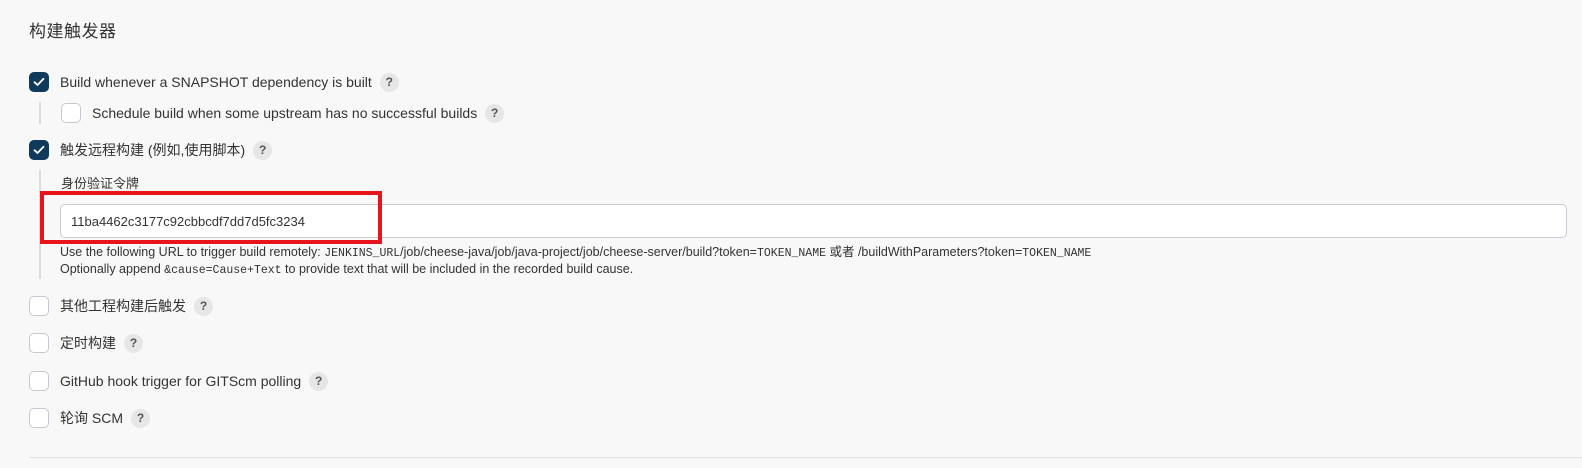  What do you see at coordinates (805, 457) in the screenshot?
I see `section-divider` at bounding box center [805, 457].